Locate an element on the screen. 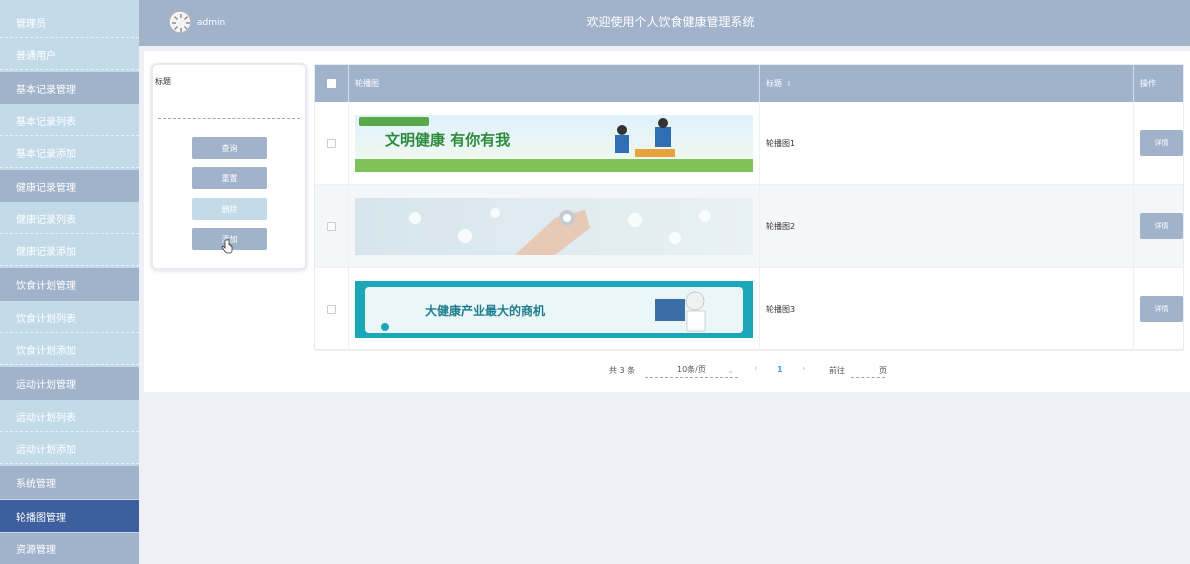 The image size is (1190, 564). table-row: 文明健康 有你有我 轮播图1 详情 is located at coordinates (749, 143).